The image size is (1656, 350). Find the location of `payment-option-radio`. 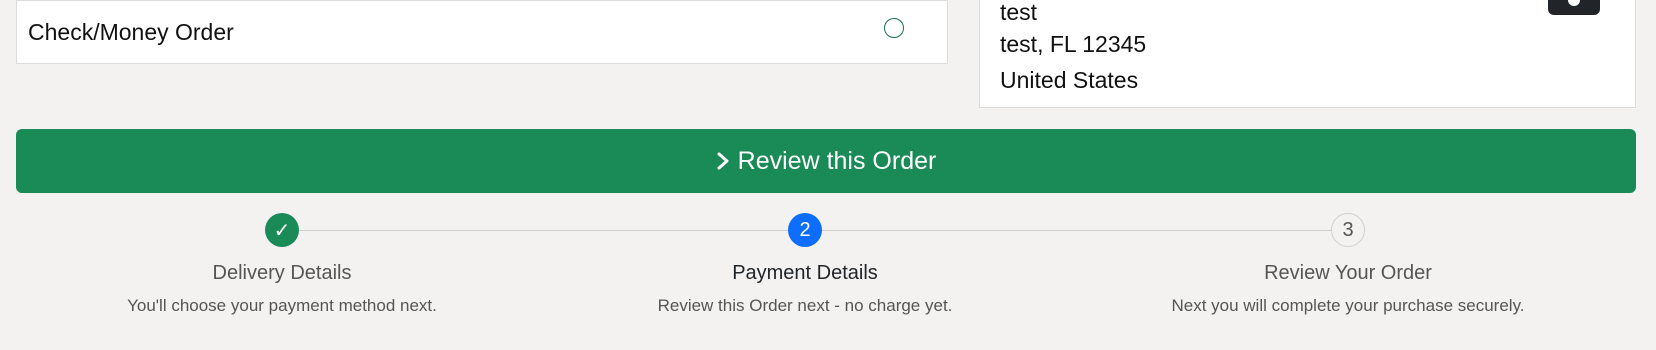

payment-option-radio is located at coordinates (894, 28).